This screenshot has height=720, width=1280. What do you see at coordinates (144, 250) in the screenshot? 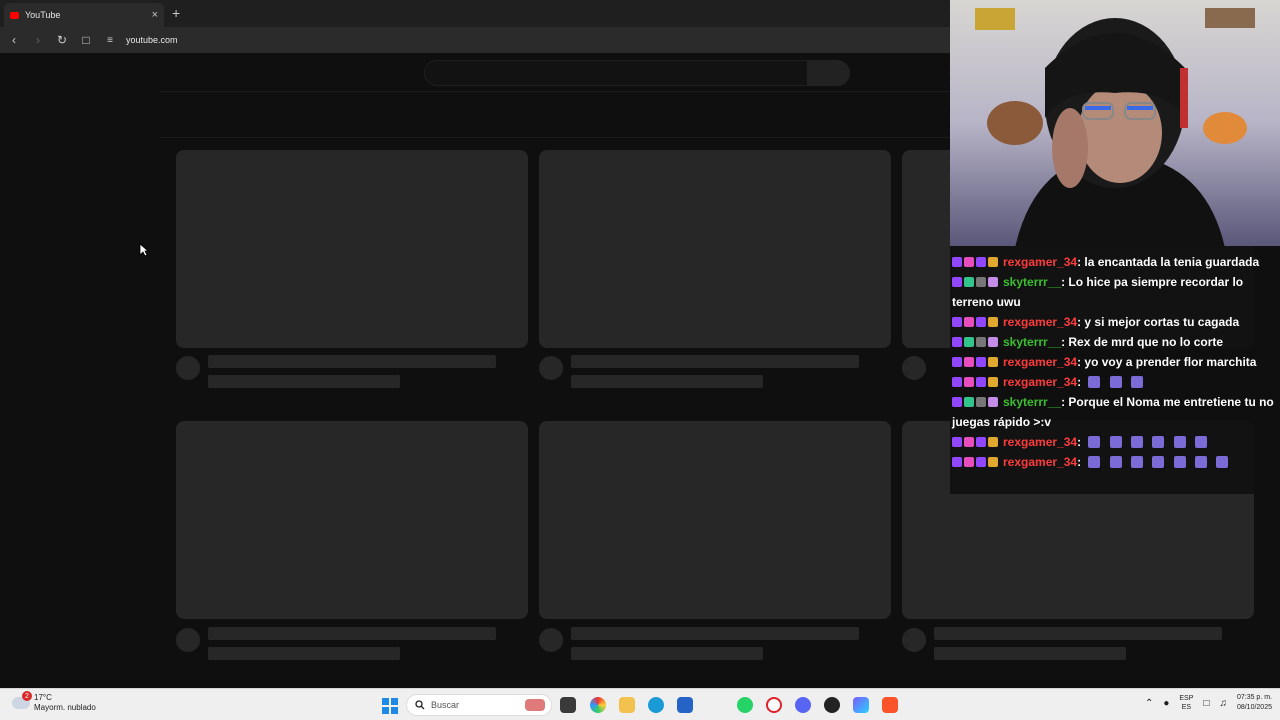
I see `mouse-cursor-icon` at bounding box center [144, 250].